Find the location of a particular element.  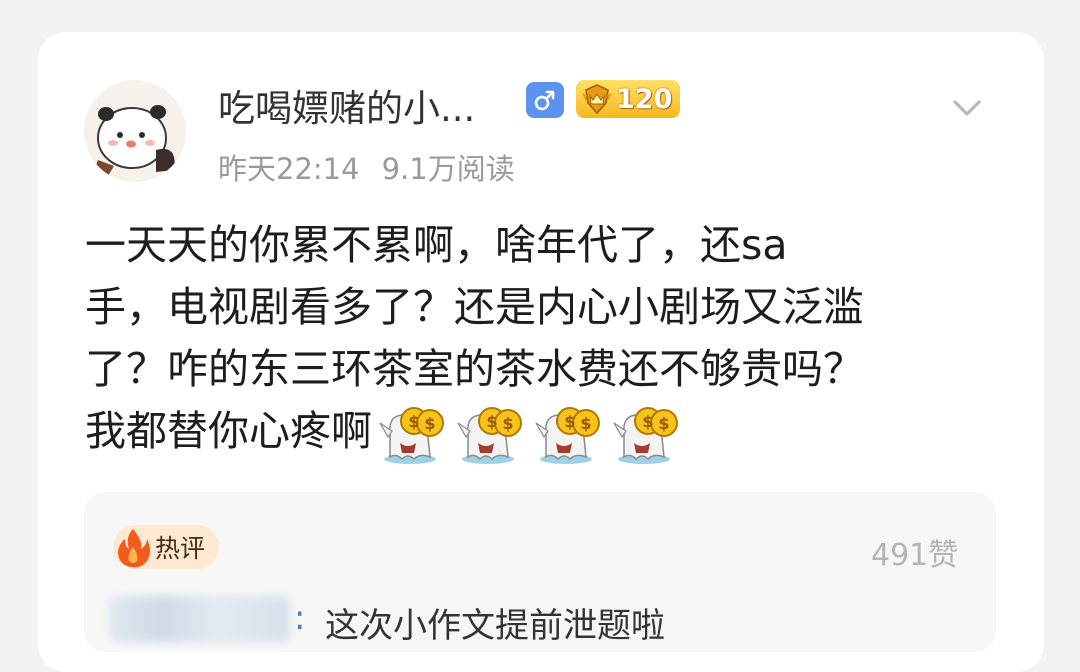

level-badge: 120 is located at coordinates (628, 99).